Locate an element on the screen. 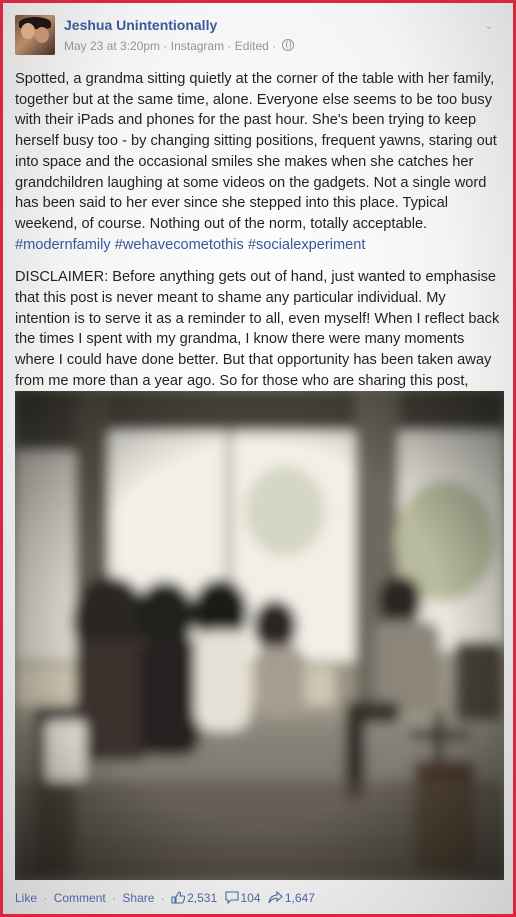 The width and height of the screenshot is (516, 917). hashtag-link: #socialexperiment is located at coordinates (307, 245).